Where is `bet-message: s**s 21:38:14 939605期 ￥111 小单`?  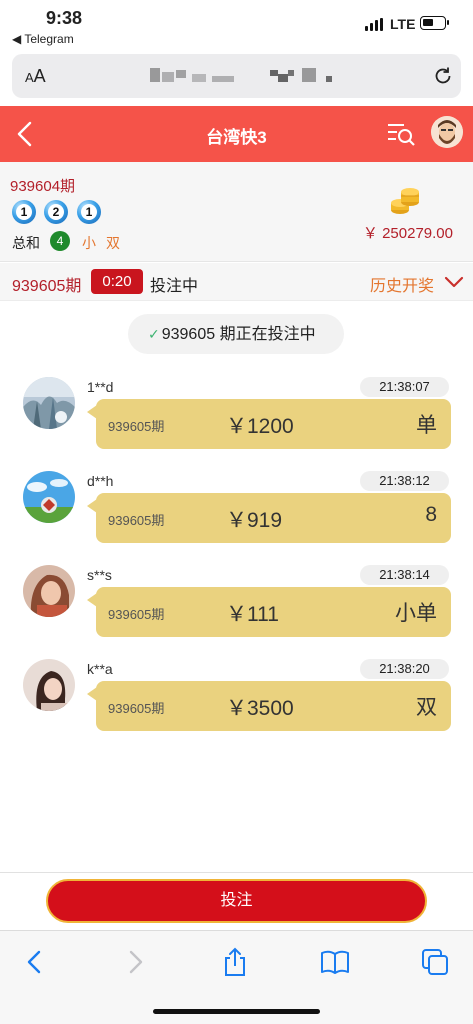 bet-message: s**s 21:38:14 939605期 ￥111 小单 is located at coordinates (236, 610).